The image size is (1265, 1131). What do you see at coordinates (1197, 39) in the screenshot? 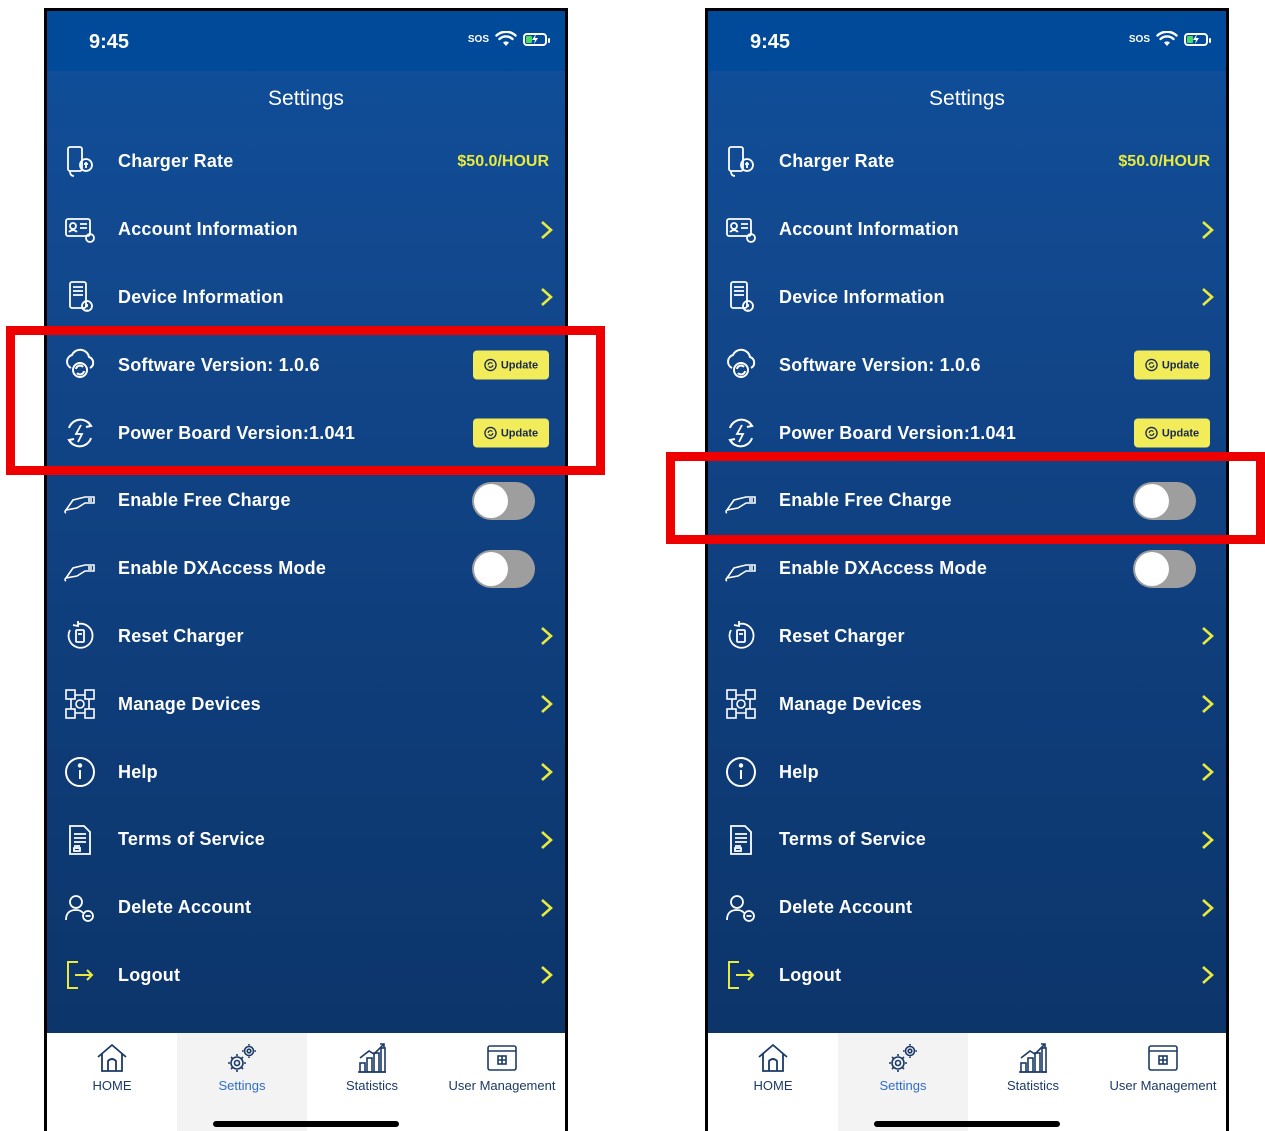
I see `battery-icon` at bounding box center [1197, 39].